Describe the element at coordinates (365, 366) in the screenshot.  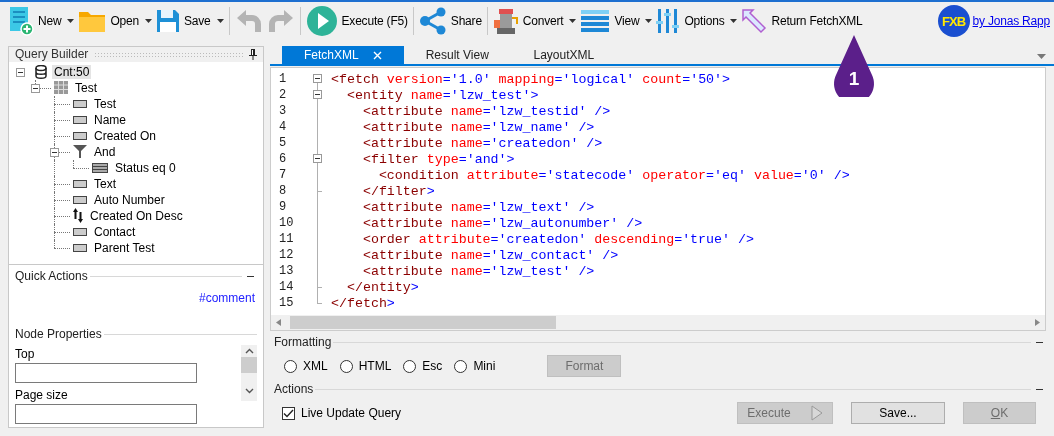
I see `radio-option: HTML` at that location.